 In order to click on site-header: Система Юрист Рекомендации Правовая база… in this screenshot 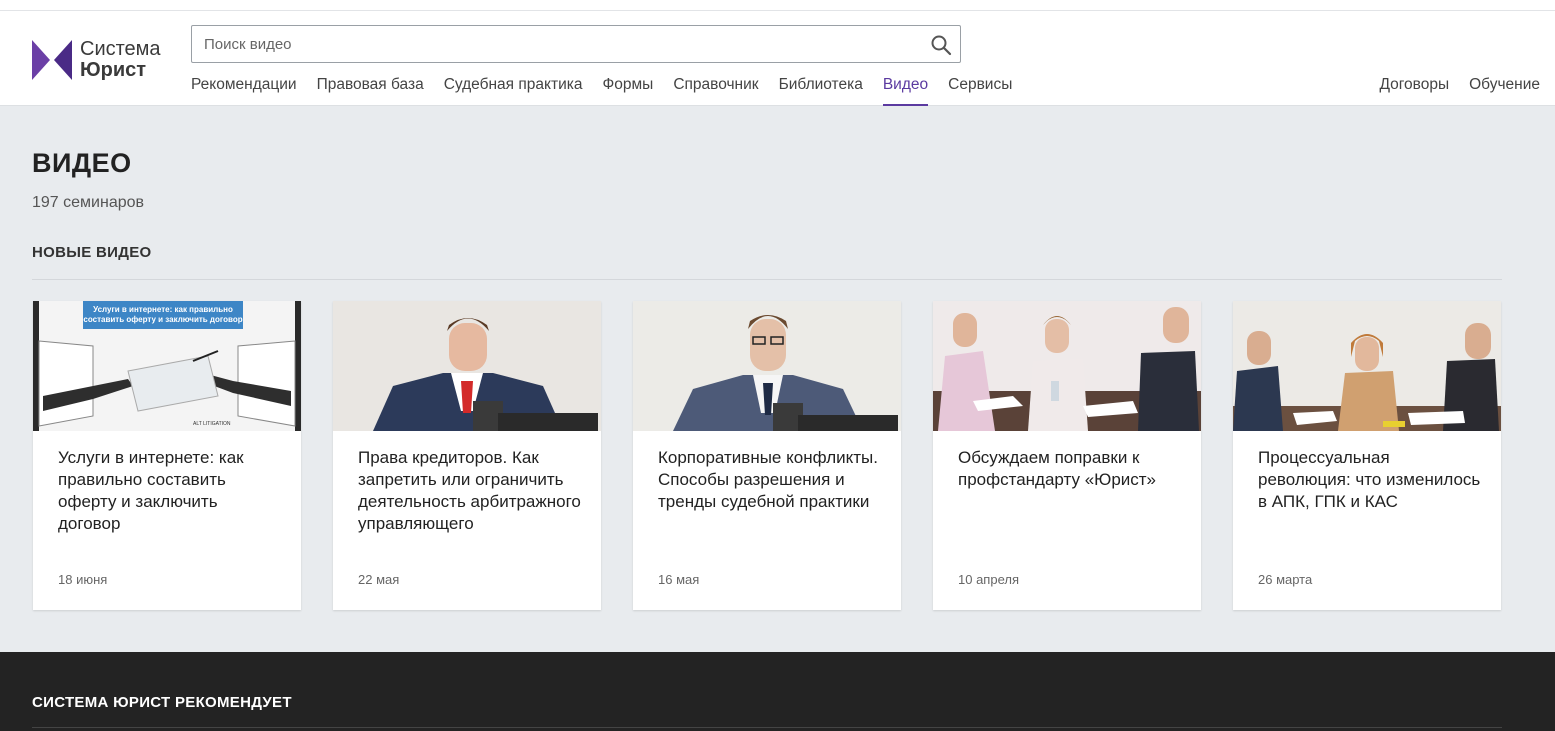, I will do `click(777, 58)`.